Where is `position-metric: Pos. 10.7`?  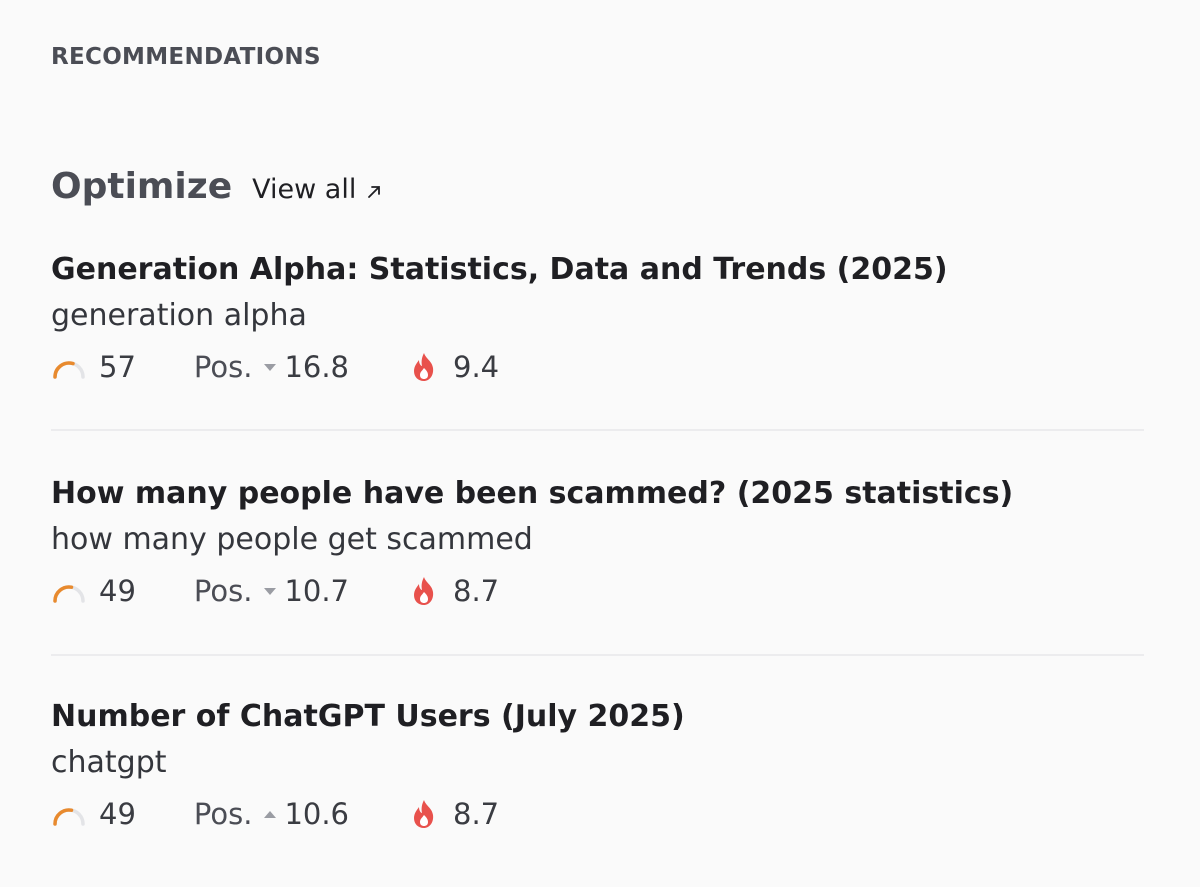
position-metric: Pos. 10.7 is located at coordinates (271, 591).